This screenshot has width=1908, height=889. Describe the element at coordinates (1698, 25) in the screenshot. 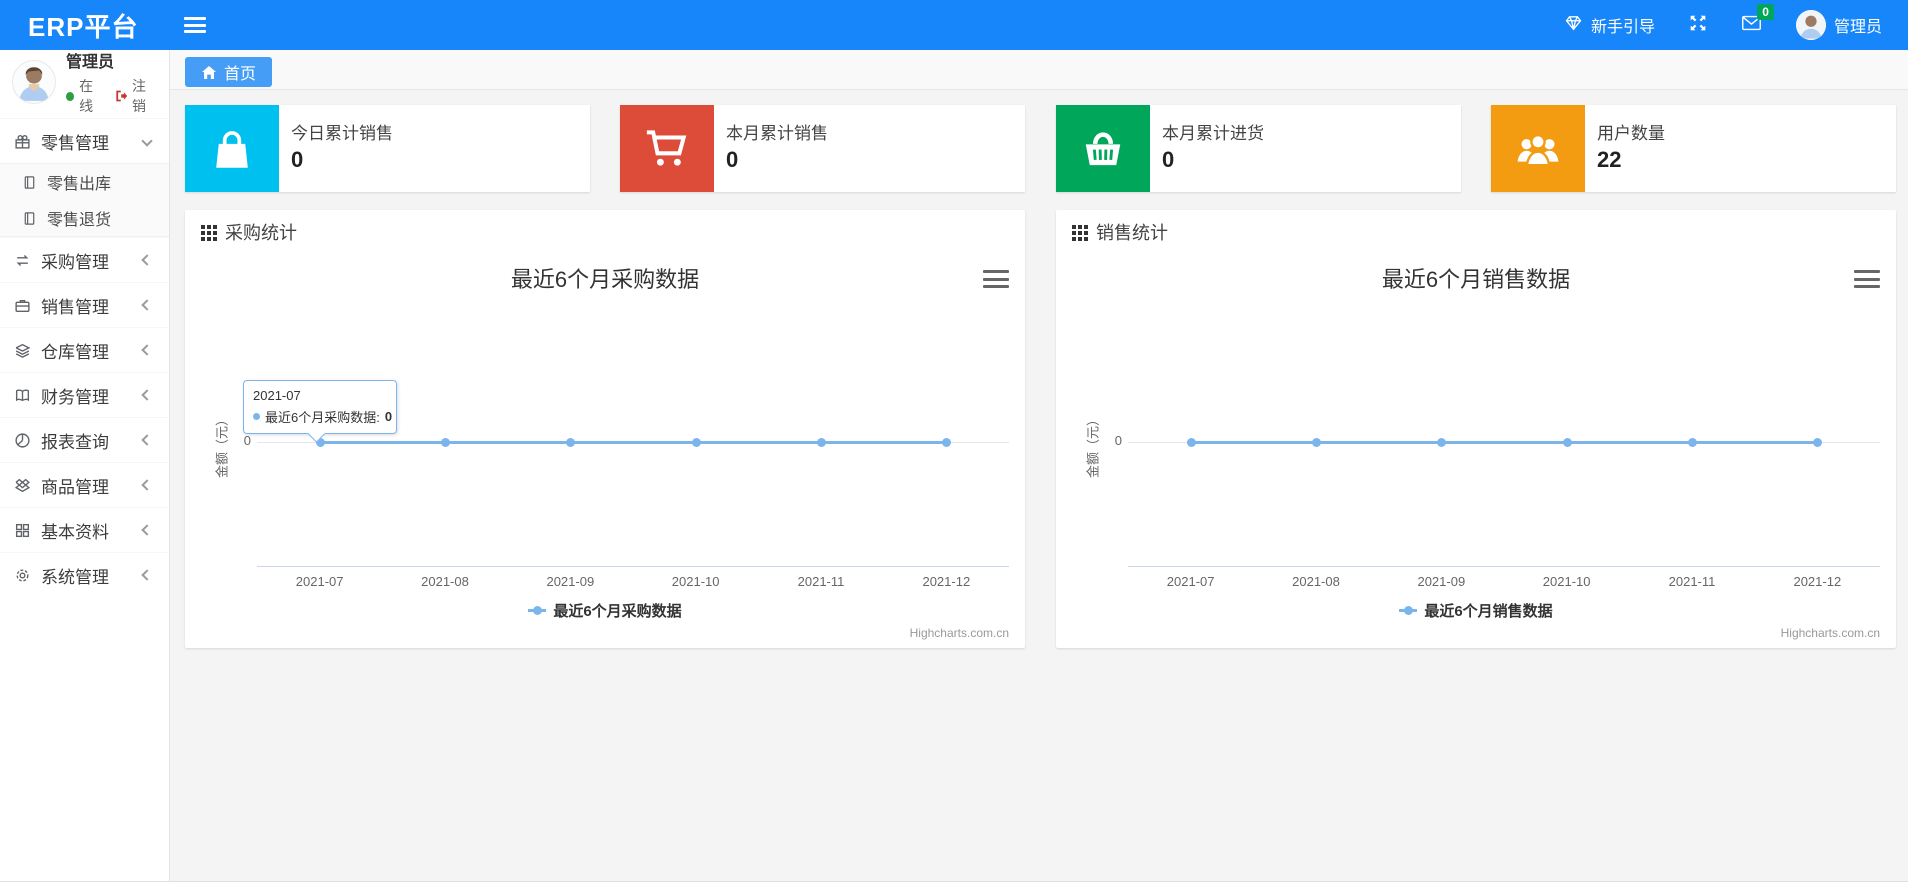

I see `fullscreen-button` at that location.